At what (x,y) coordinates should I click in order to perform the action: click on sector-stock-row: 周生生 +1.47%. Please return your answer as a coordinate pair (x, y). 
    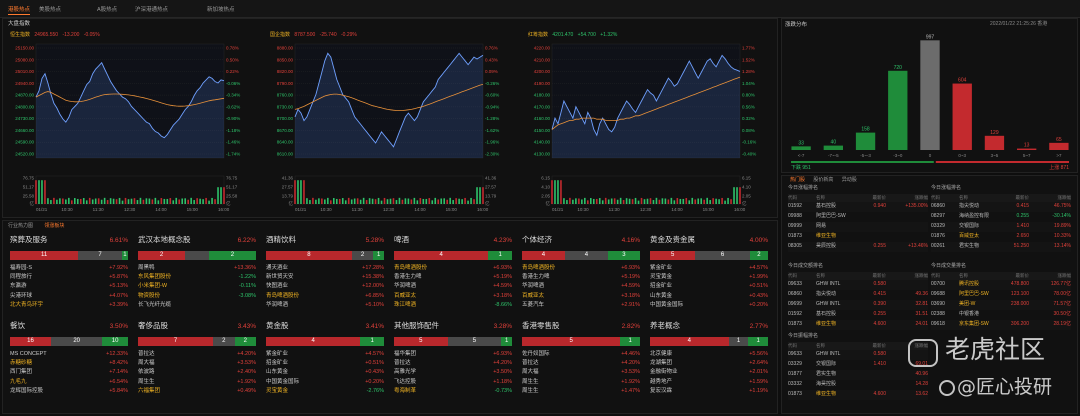
    Looking at the image, I should click on (581, 392).